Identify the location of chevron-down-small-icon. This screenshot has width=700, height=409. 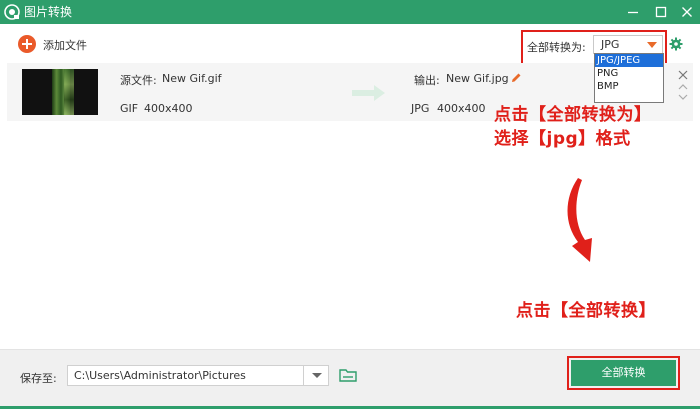
(683, 97).